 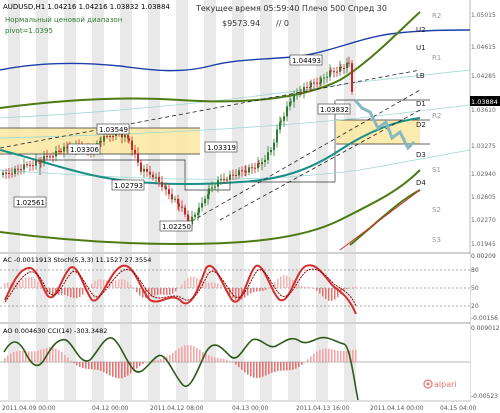 I want to click on svg-text: 2011.04.13 16:00, so click(x=323, y=408).